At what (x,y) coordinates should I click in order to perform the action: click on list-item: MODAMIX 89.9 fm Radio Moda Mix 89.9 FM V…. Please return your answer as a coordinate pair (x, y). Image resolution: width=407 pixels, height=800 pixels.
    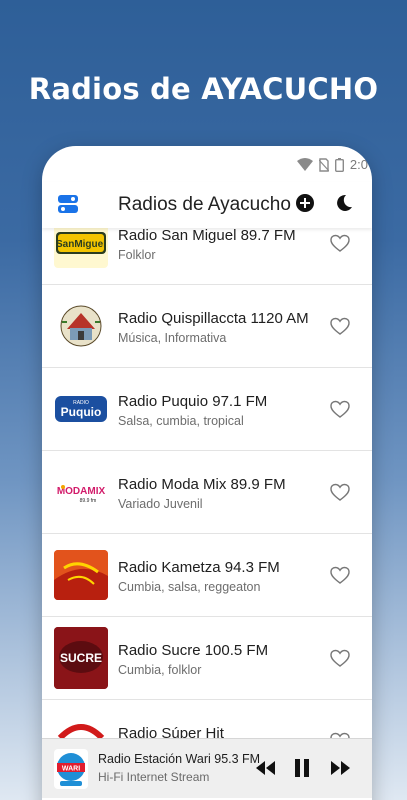
    Looking at the image, I should click on (207, 492).